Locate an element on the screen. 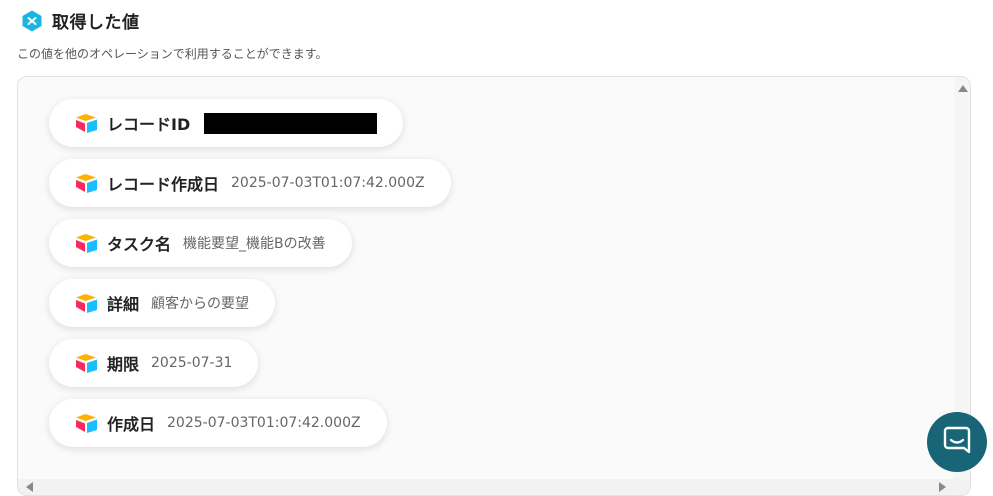 The width and height of the screenshot is (993, 496). header: 取得した値 is located at coordinates (80, 20).